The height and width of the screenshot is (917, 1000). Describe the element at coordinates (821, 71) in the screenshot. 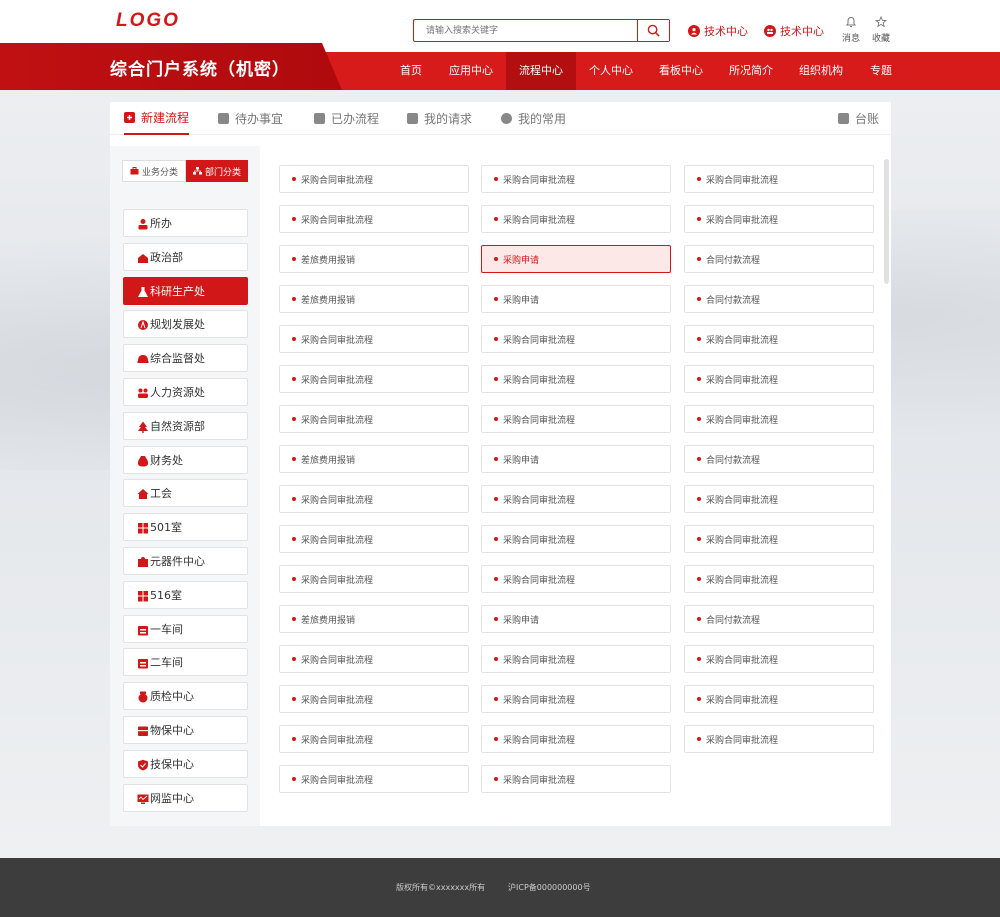

I see `nav-item-org: 组织机构` at that location.